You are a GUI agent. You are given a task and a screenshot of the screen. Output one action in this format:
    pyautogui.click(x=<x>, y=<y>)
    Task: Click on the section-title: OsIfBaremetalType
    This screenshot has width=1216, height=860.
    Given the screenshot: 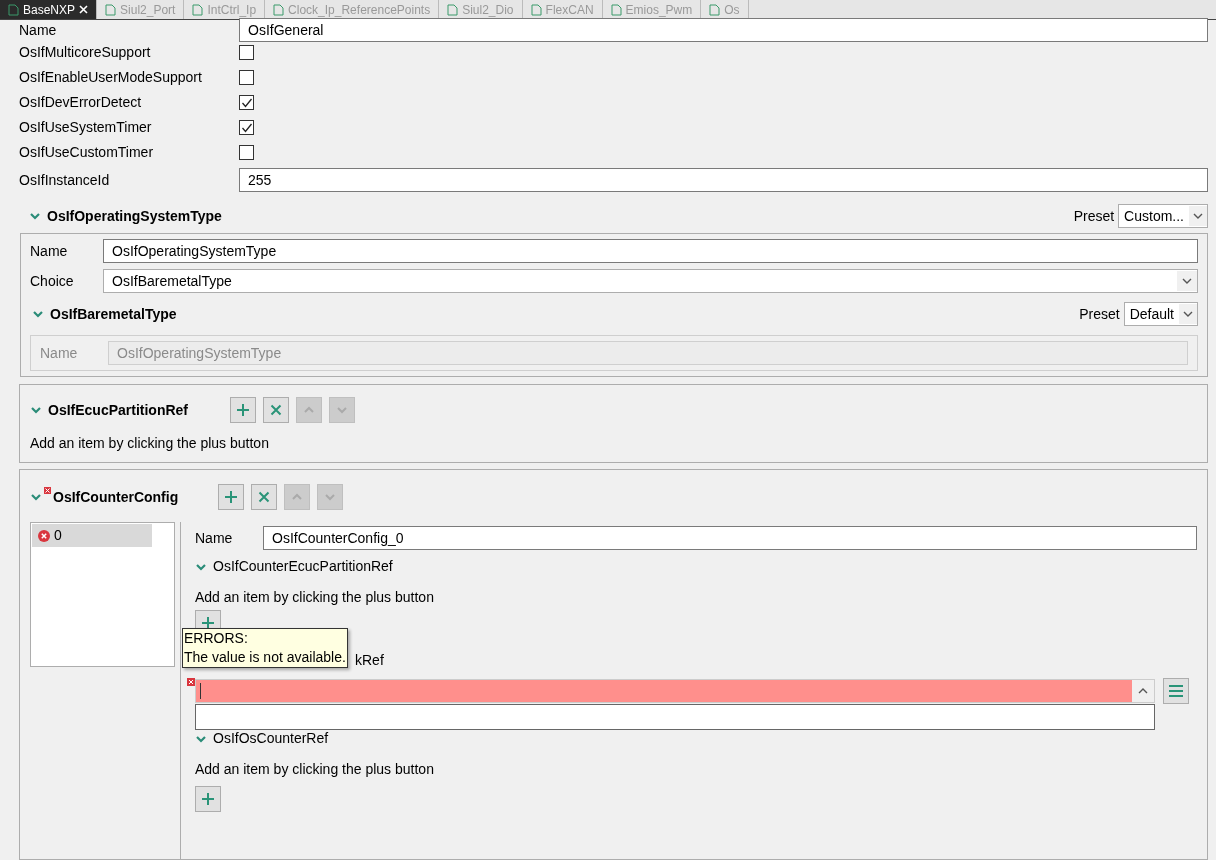 What is the action you would take?
    pyautogui.click(x=113, y=314)
    